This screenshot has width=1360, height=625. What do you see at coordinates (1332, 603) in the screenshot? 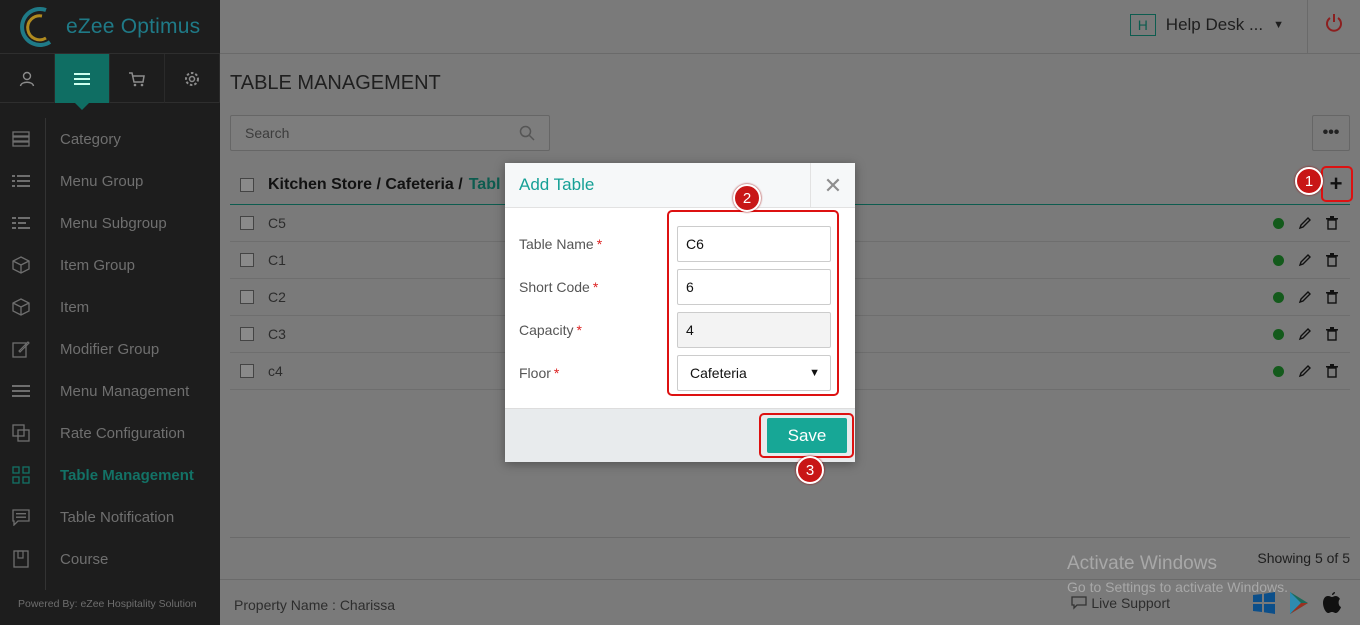
I see `apple-icon` at bounding box center [1332, 603].